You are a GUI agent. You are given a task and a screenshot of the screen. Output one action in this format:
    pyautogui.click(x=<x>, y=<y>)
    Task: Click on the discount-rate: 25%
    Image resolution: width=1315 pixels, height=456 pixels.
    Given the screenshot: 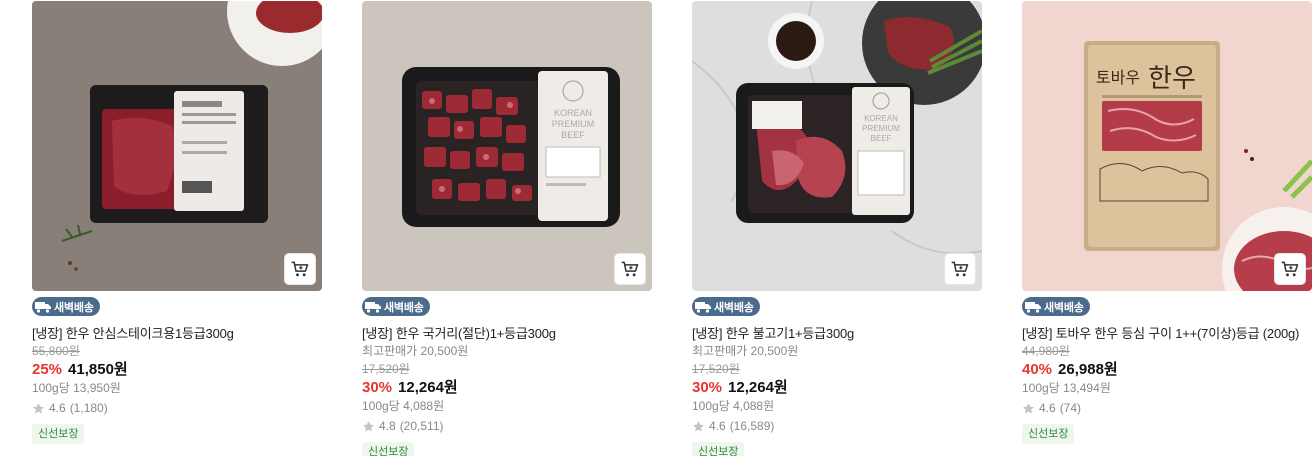 What is the action you would take?
    pyautogui.click(x=47, y=369)
    